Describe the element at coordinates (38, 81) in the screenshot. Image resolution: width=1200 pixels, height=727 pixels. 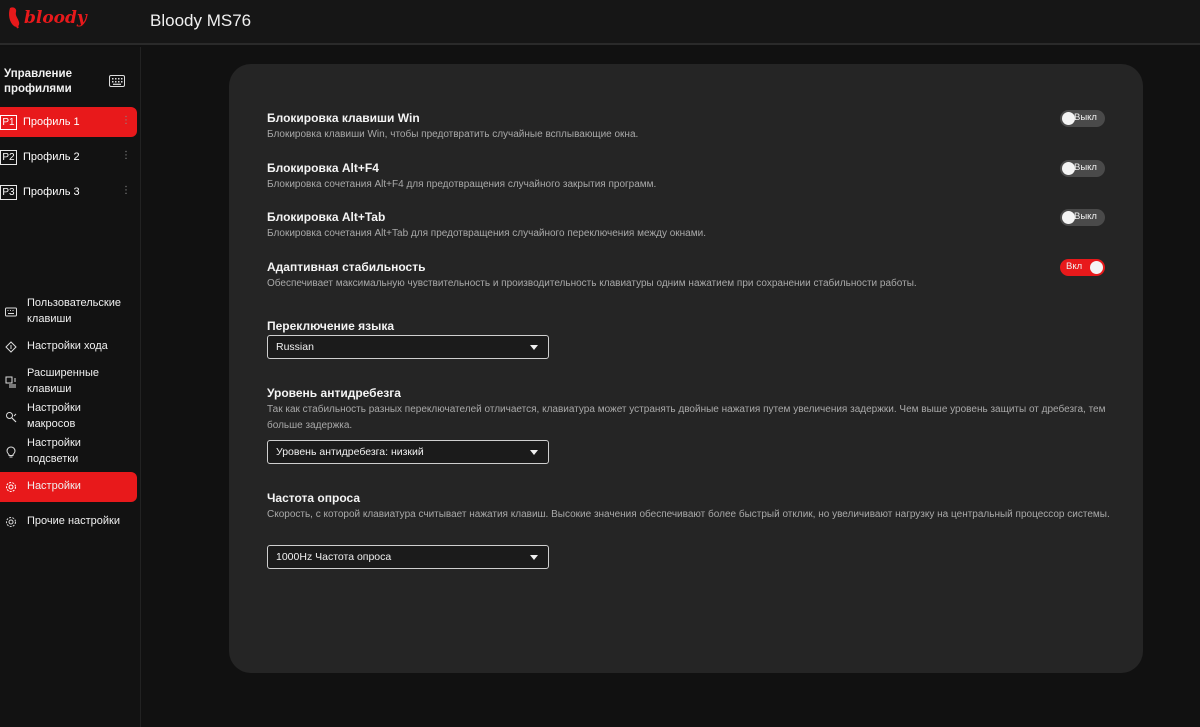
I see `profiles-header: Управление профилями` at that location.